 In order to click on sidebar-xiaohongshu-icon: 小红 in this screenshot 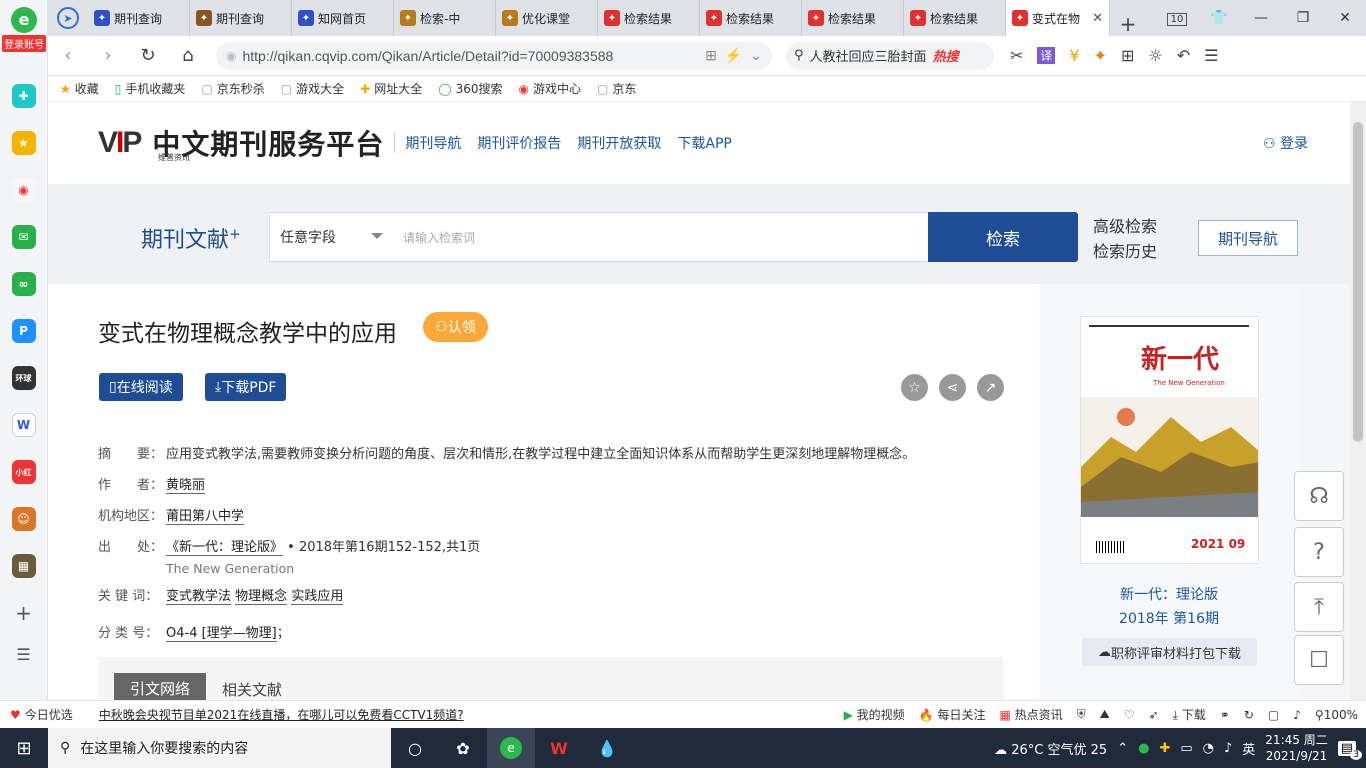, I will do `click(23, 472)`.